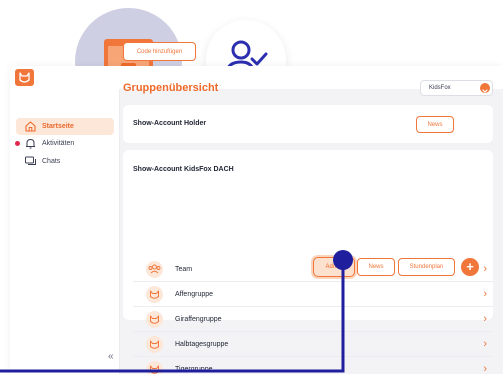 Image resolution: width=503 pixels, height=374 pixels. Describe the element at coordinates (171, 88) in the screenshot. I see `page-title: Gruppenübersicht` at that location.